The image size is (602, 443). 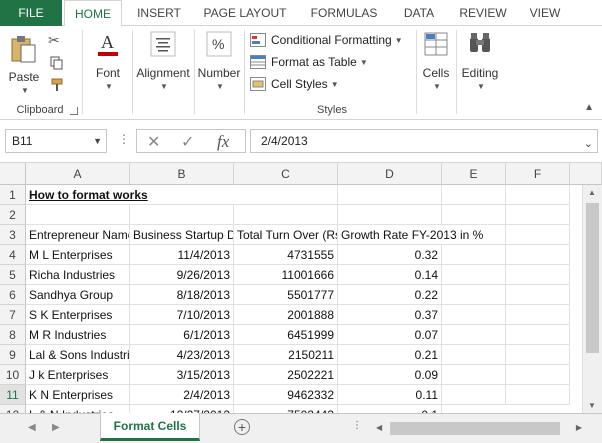 What do you see at coordinates (286, 275) in the screenshot?
I see `cell-turnover: 11001666` at bounding box center [286, 275].